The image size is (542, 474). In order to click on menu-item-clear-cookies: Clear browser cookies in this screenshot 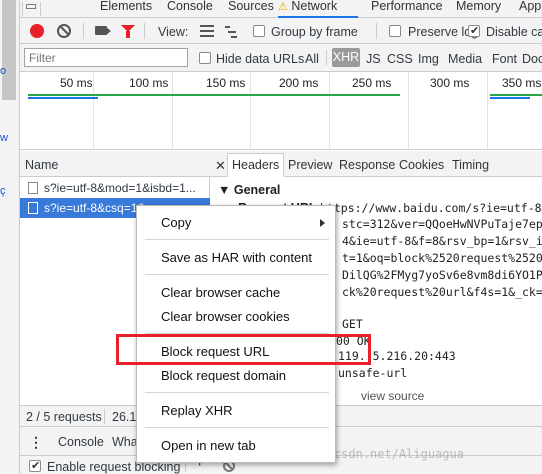, I will do `click(237, 317)`.